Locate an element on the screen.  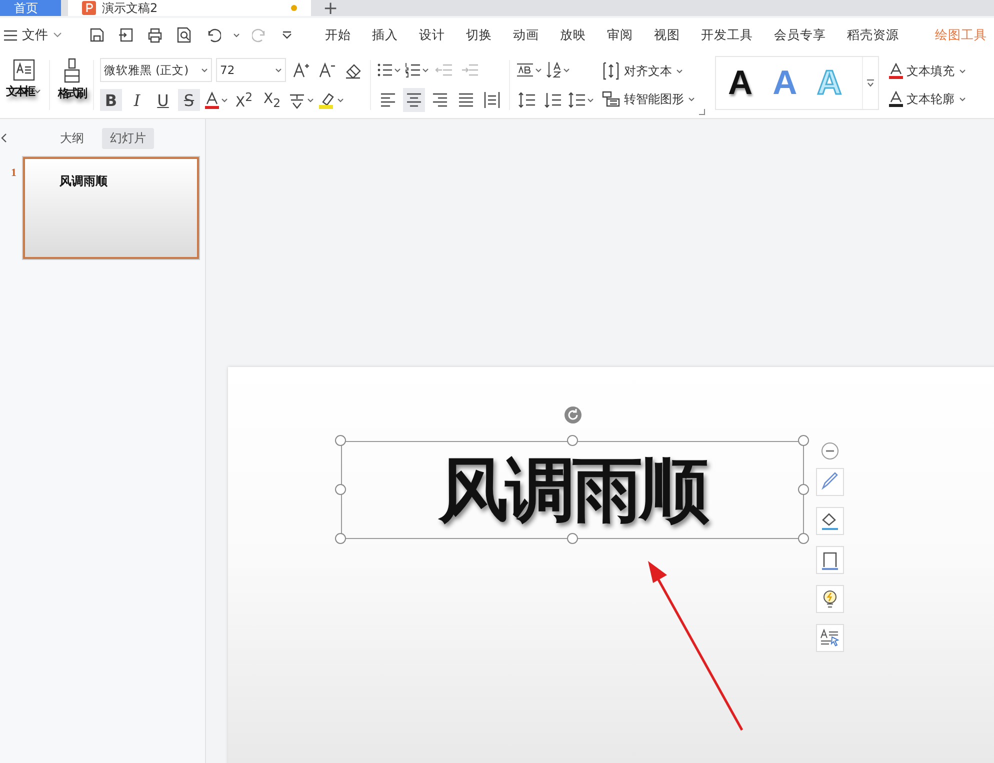
expand-icon is located at coordinates (870, 83).